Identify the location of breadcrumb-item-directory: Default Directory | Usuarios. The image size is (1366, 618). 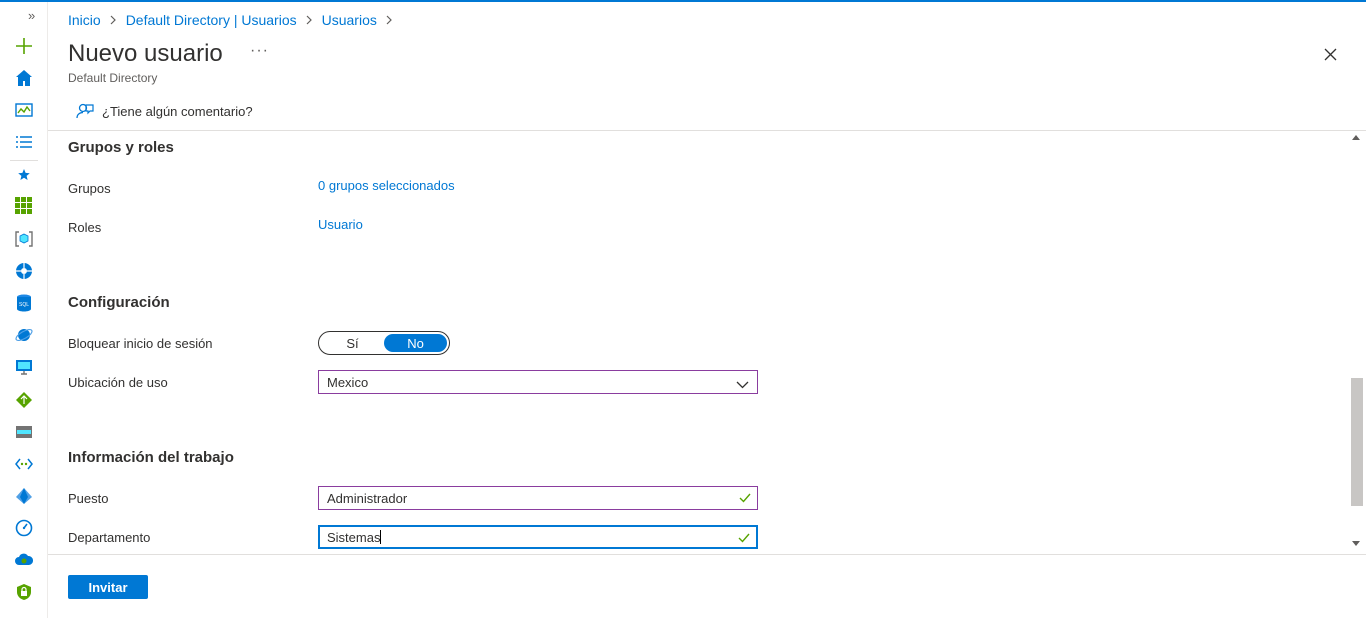
(211, 20).